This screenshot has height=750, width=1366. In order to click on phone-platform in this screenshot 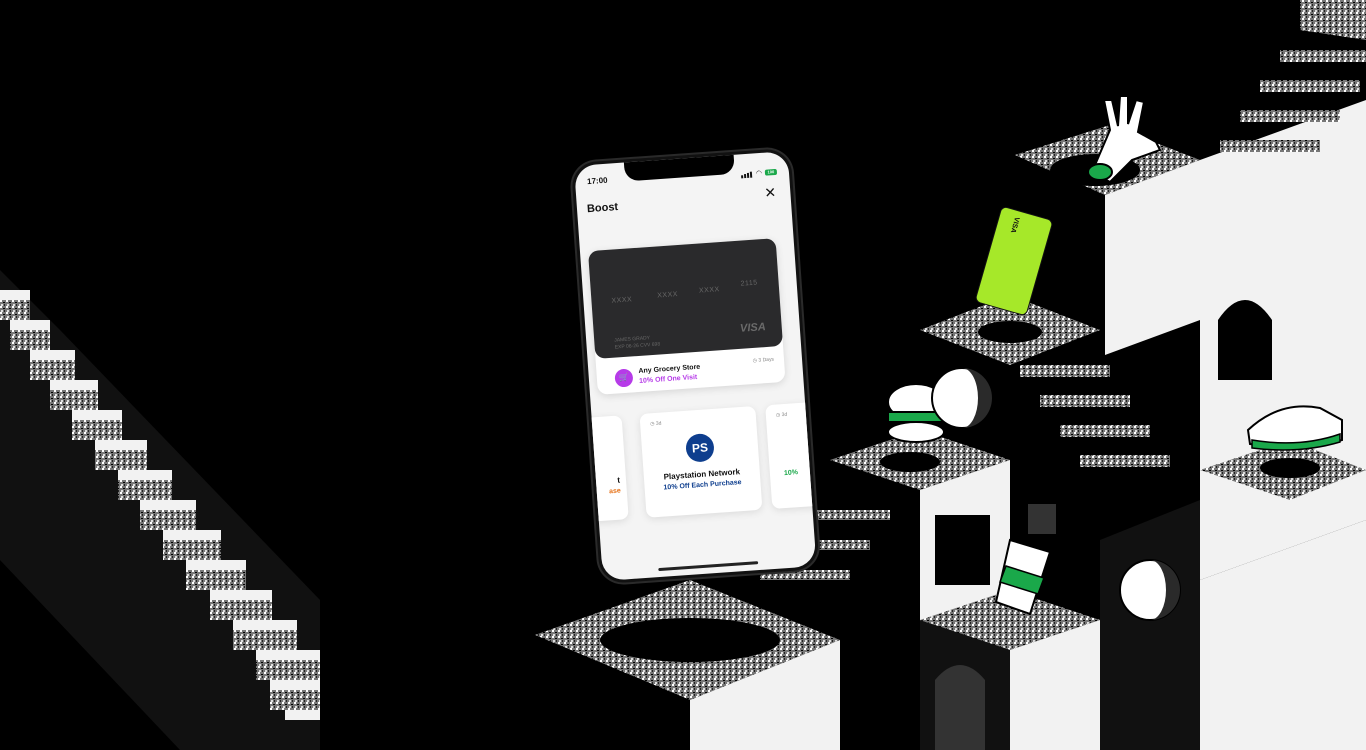, I will do `click(687, 665)`.